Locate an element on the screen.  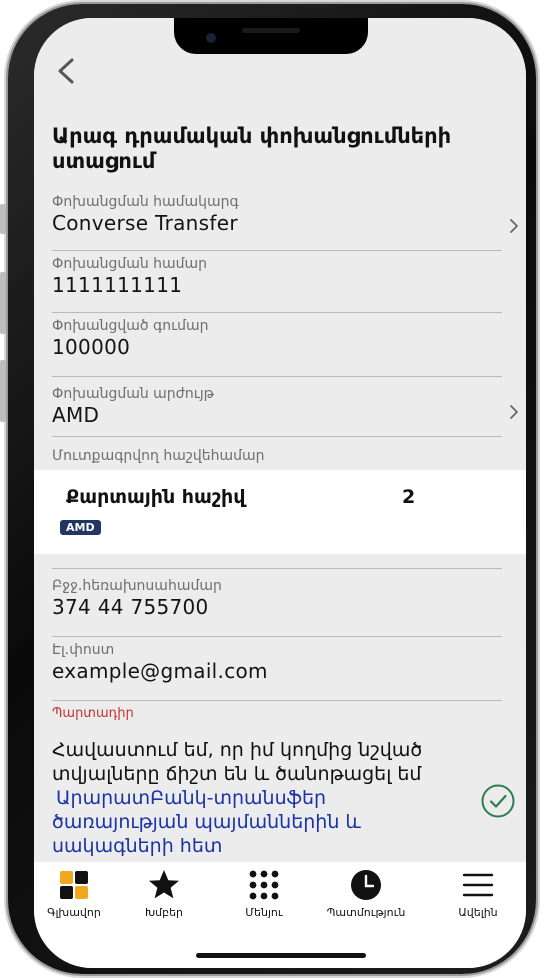
tab-more-label: Ավելին is located at coordinates (478, 912).